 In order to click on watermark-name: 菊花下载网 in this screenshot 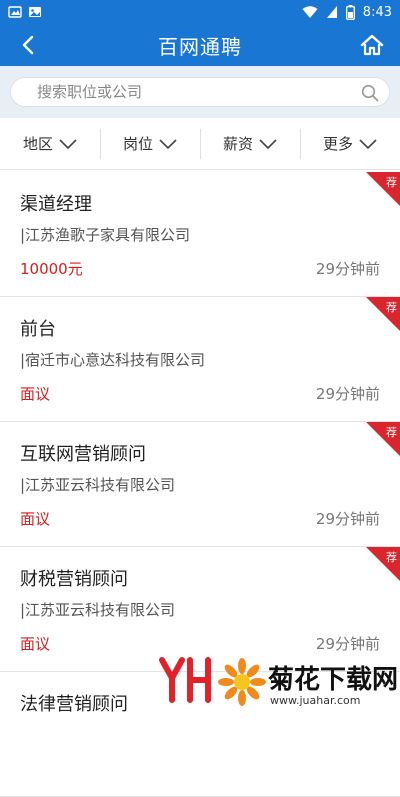, I will do `click(333, 680)`.